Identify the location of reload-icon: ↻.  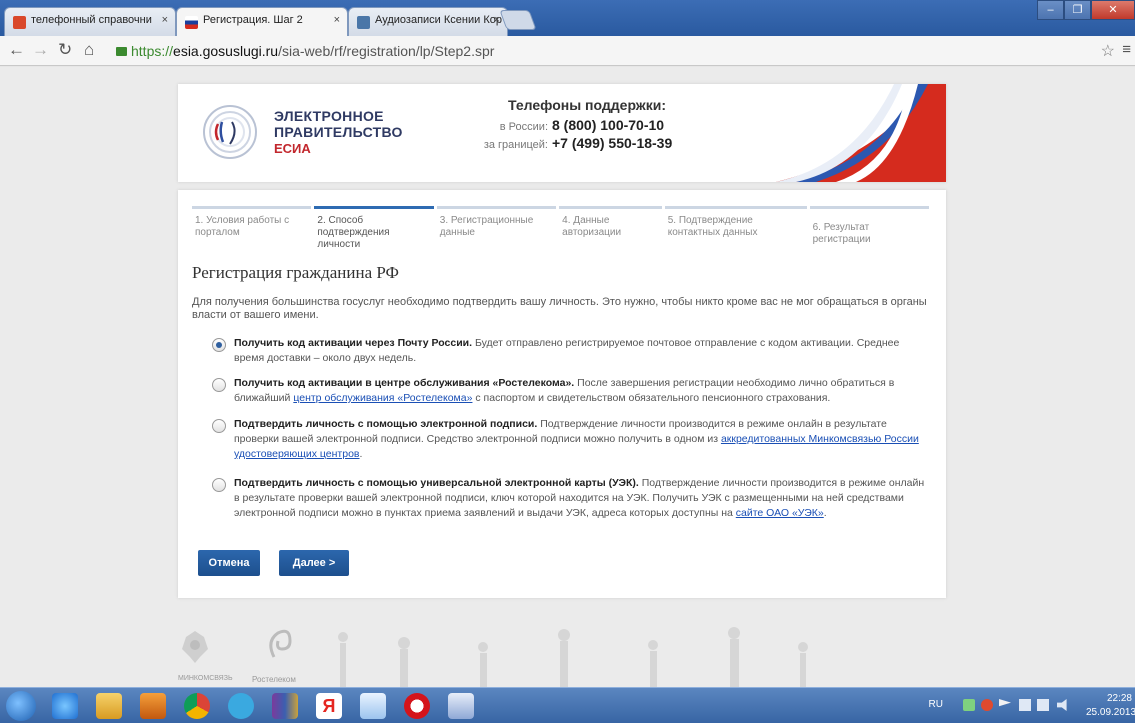
(65, 50).